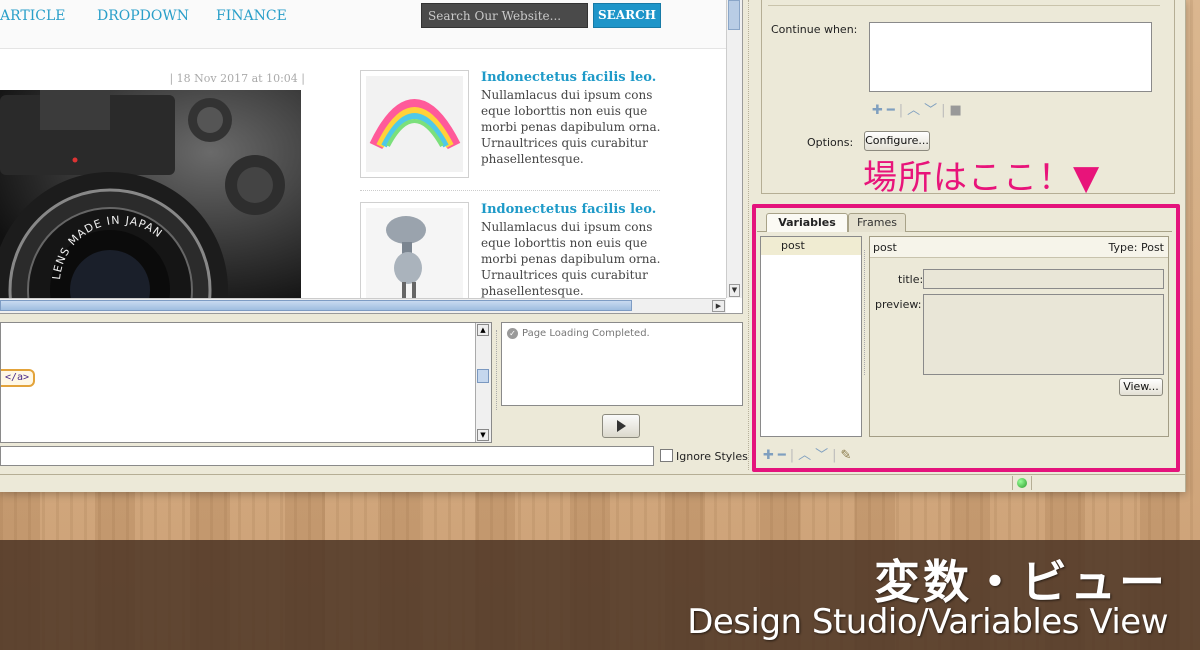 This screenshot has width=1200, height=650. I want to click on ignore-styles-option: Ignore Styles, so click(704, 456).